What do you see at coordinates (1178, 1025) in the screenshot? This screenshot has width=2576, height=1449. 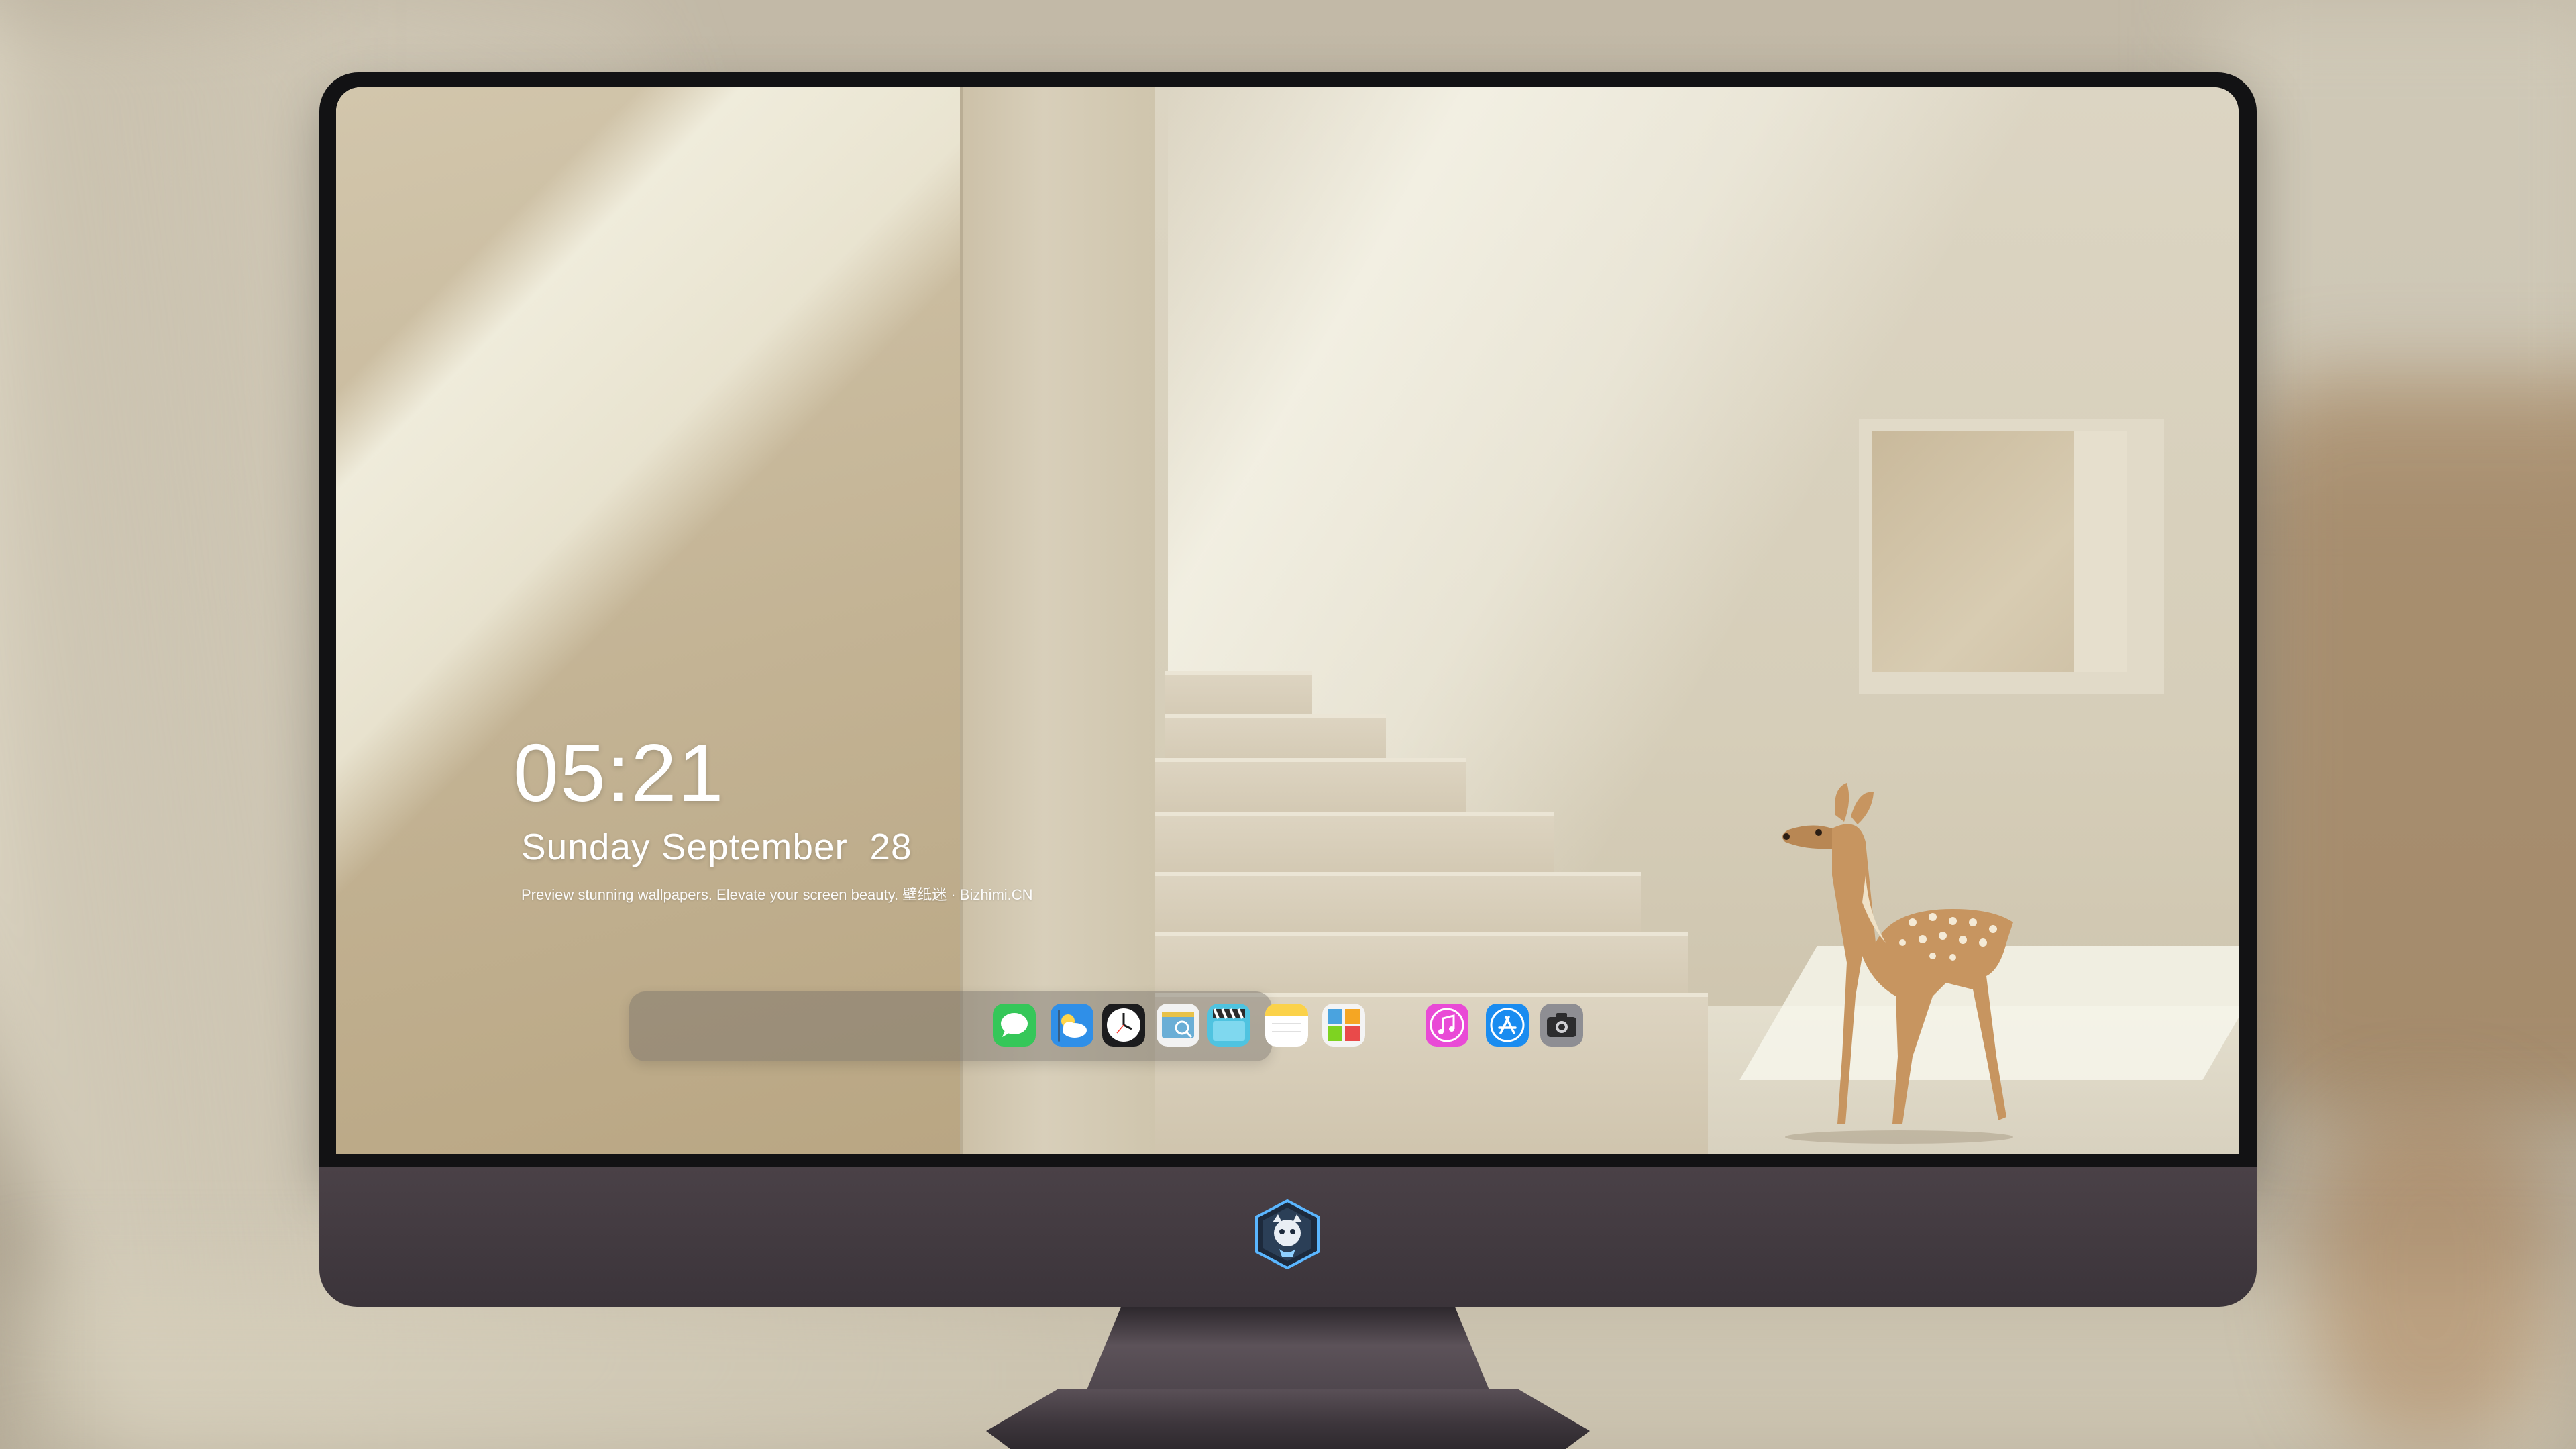 I see `preview-icon` at bounding box center [1178, 1025].